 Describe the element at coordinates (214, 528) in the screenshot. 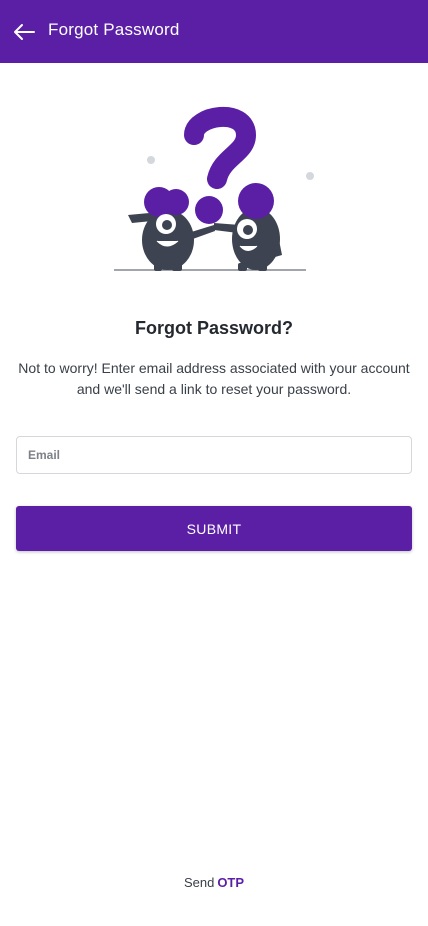

I see `submit-button: SUBMIT` at that location.